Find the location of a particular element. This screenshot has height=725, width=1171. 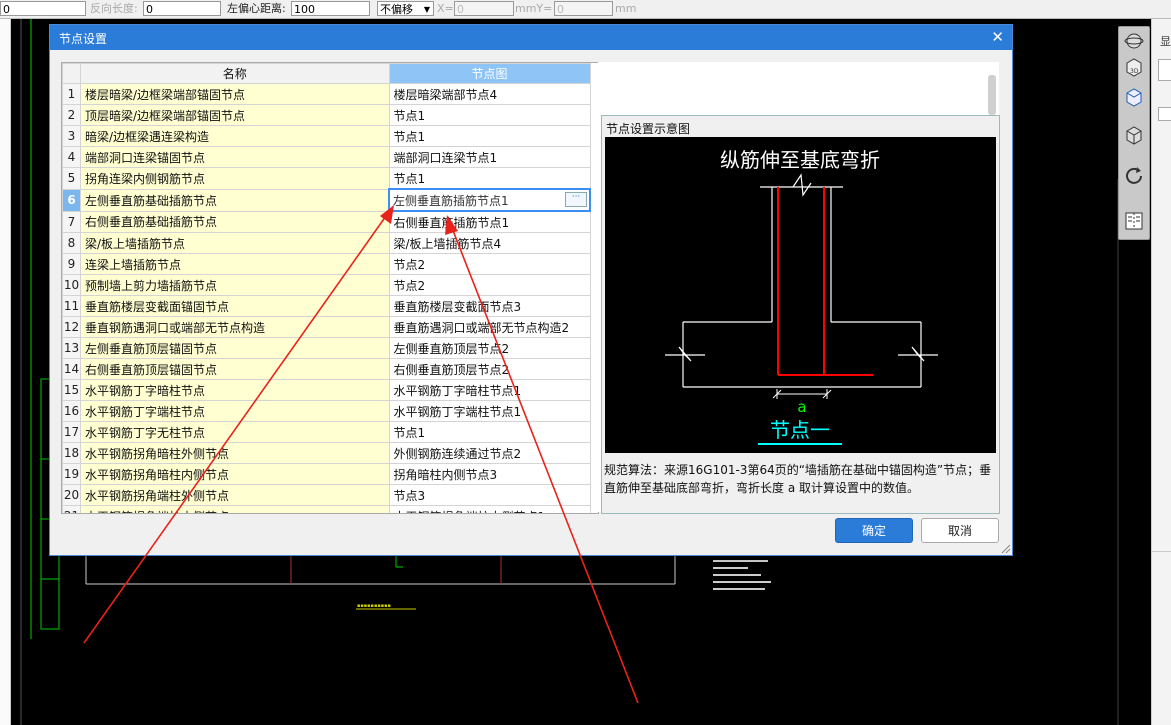

cell-name: 水平钢筋丁字无柱节点 is located at coordinates (235, 432).